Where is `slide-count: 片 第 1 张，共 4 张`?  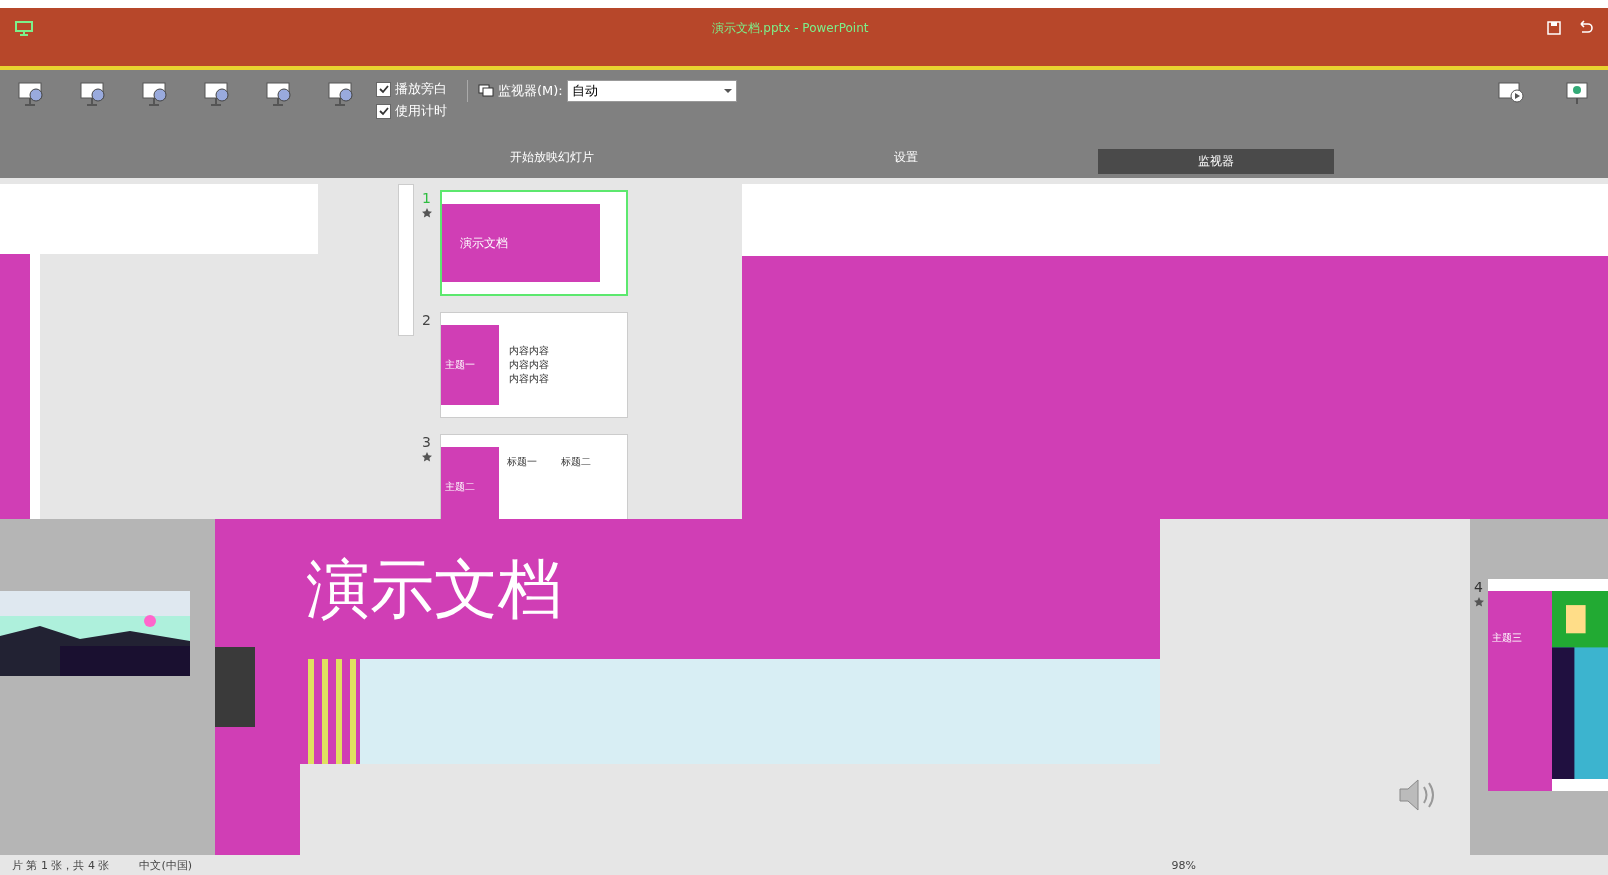
slide-count: 片 第 1 张，共 4 张 is located at coordinates (61, 865).